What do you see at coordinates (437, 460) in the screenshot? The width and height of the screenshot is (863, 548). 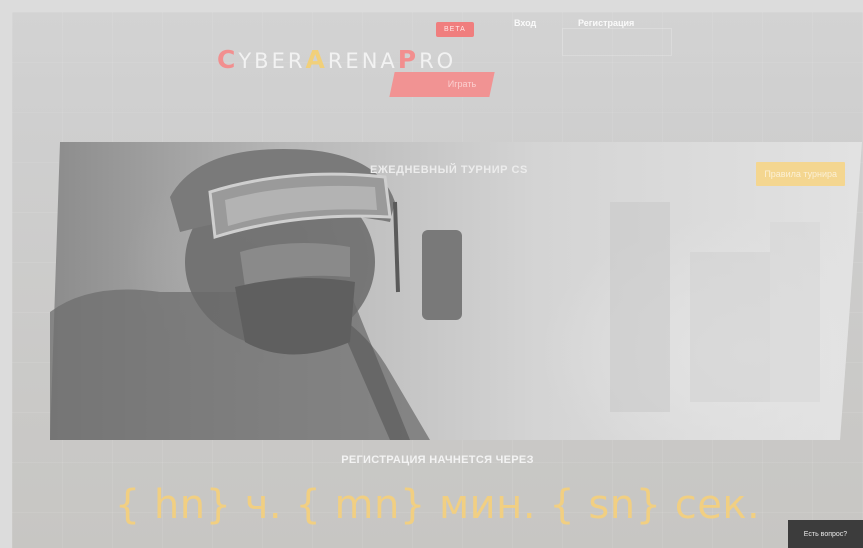 I see `registration-heading: РЕГИСТРАЦИЯ НАЧНЕТСЯ ЧЕРЕЗ` at bounding box center [437, 460].